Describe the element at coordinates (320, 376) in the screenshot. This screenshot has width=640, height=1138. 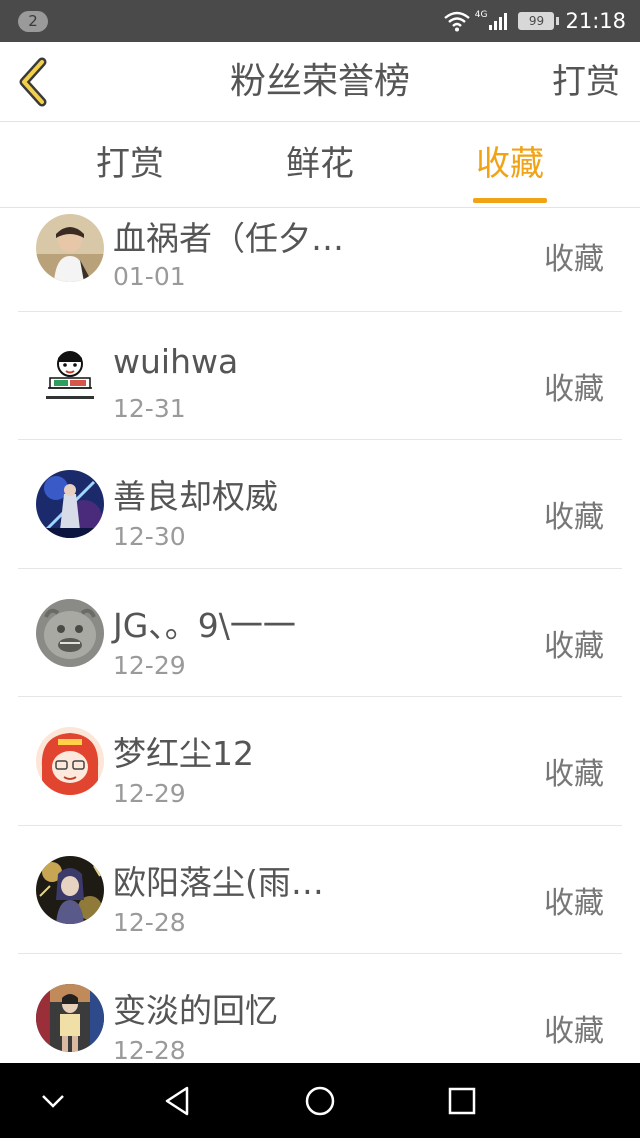
I see `list-item: wuihwa 12-31 收藏` at that location.